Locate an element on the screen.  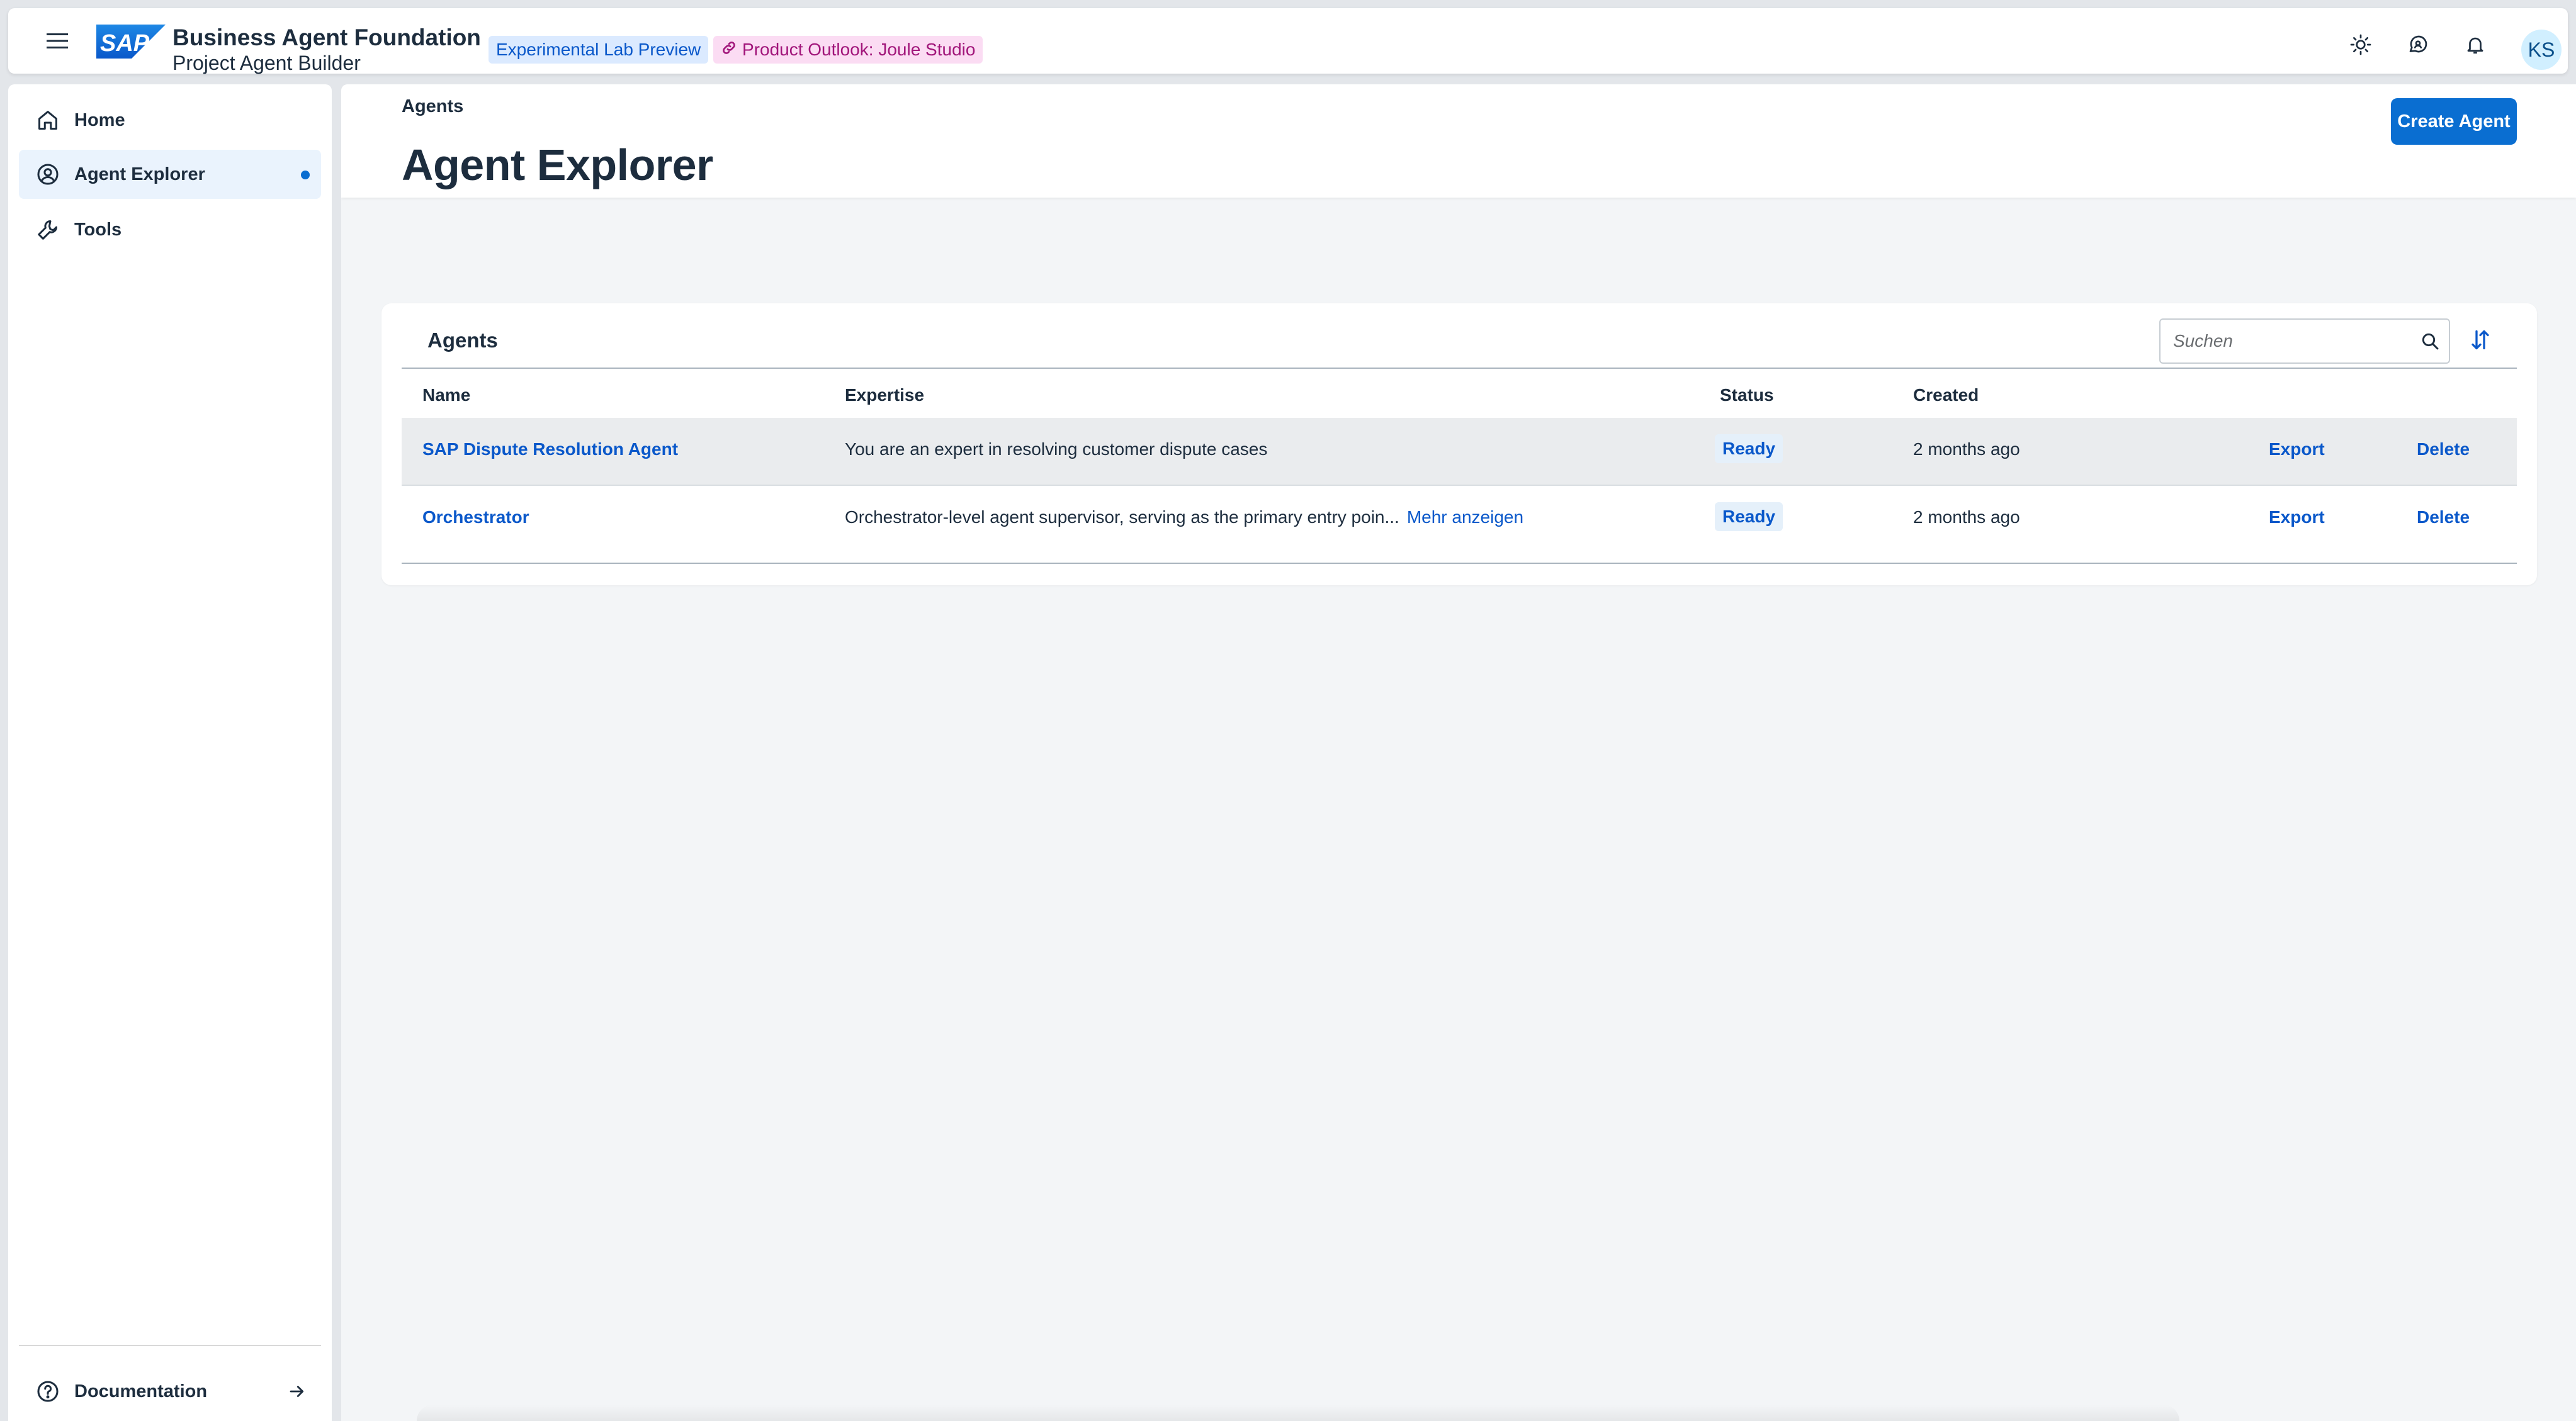
person-icon is located at coordinates (48, 174).